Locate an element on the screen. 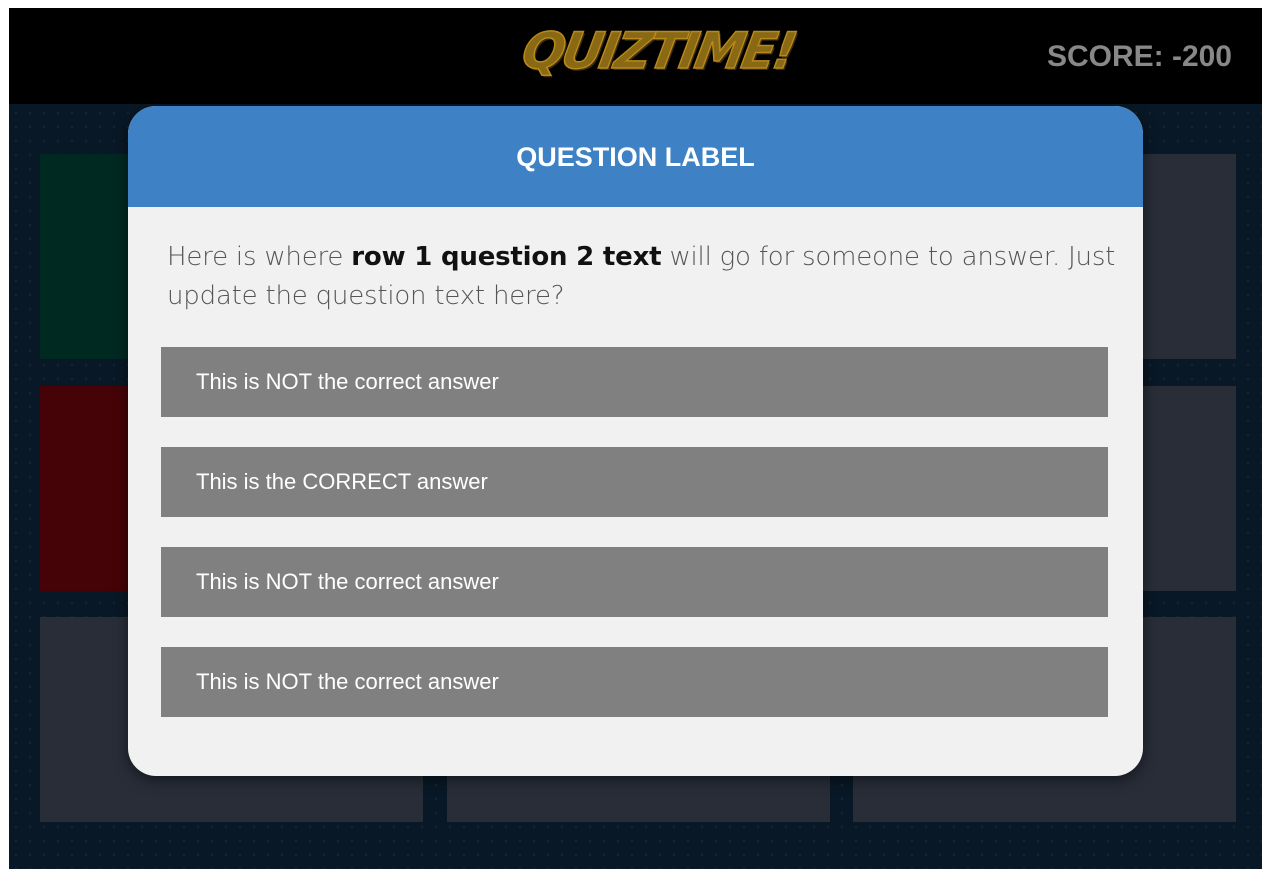  question-text-bold: row 1 question 2 text is located at coordinates (506, 257).